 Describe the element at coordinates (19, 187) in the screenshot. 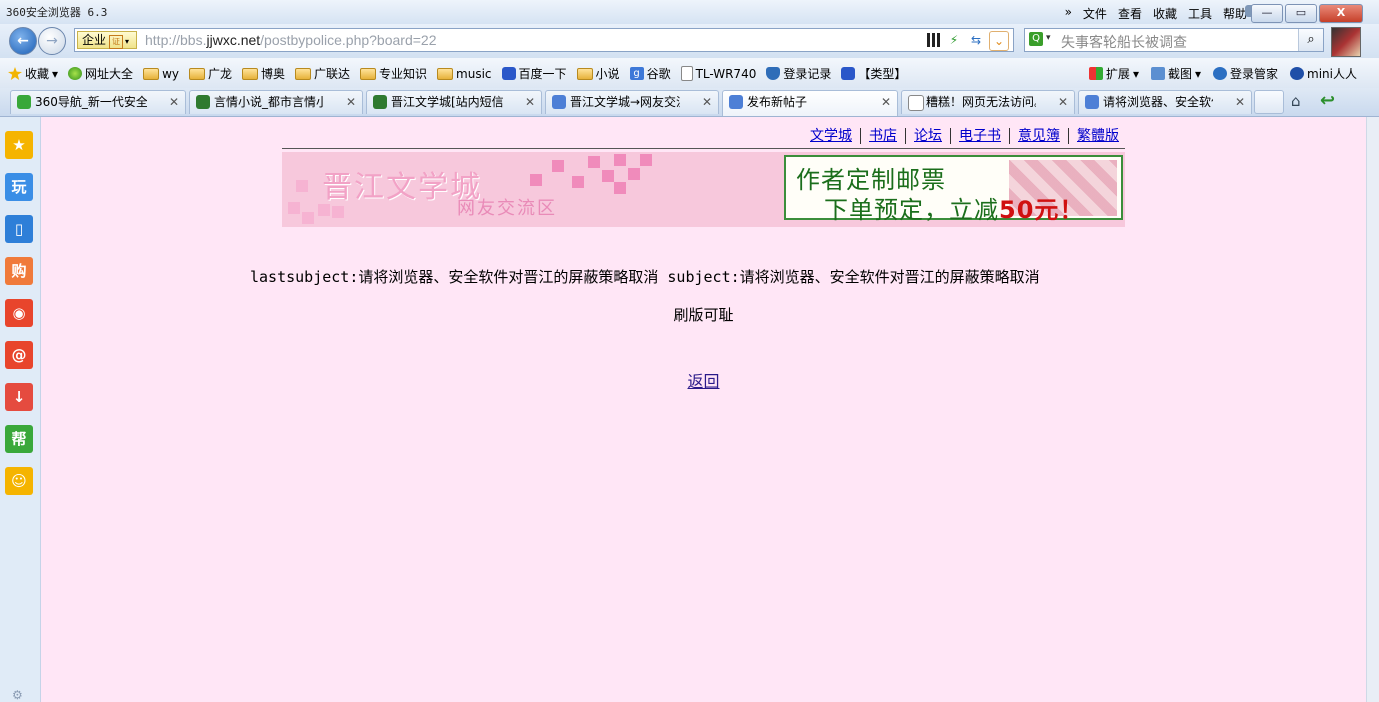

I see `play-icon: 玩` at that location.